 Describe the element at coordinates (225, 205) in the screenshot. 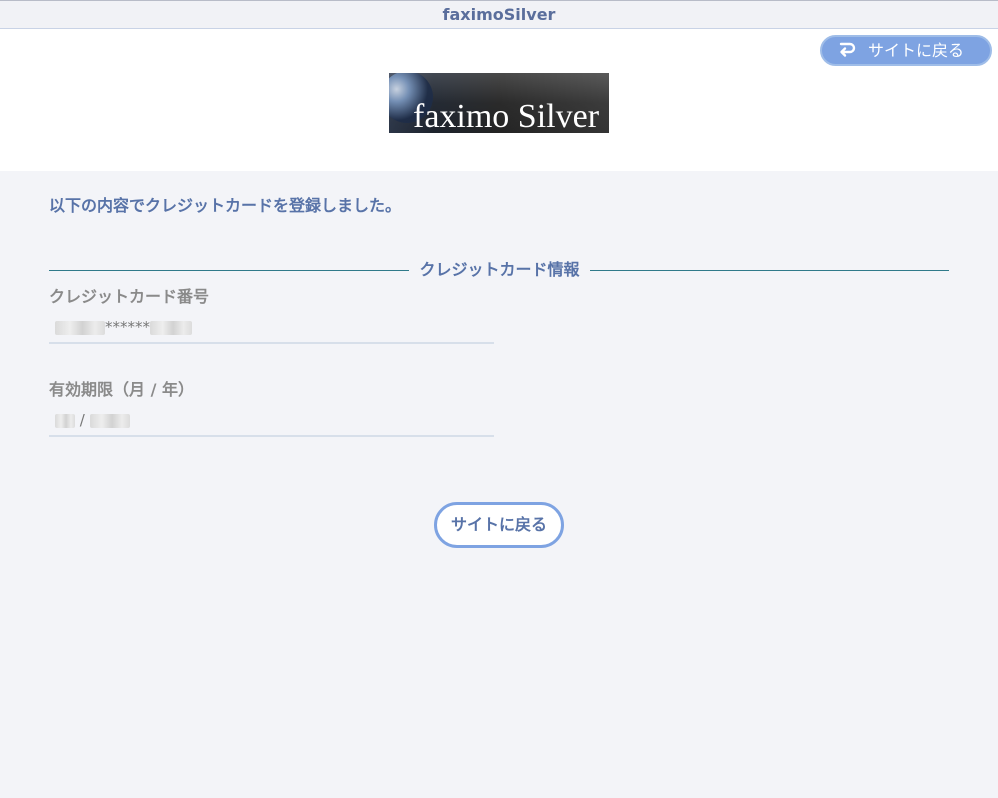

I see `registration-complete-message: 以下の内容でクレジットカードを登録しました。` at that location.